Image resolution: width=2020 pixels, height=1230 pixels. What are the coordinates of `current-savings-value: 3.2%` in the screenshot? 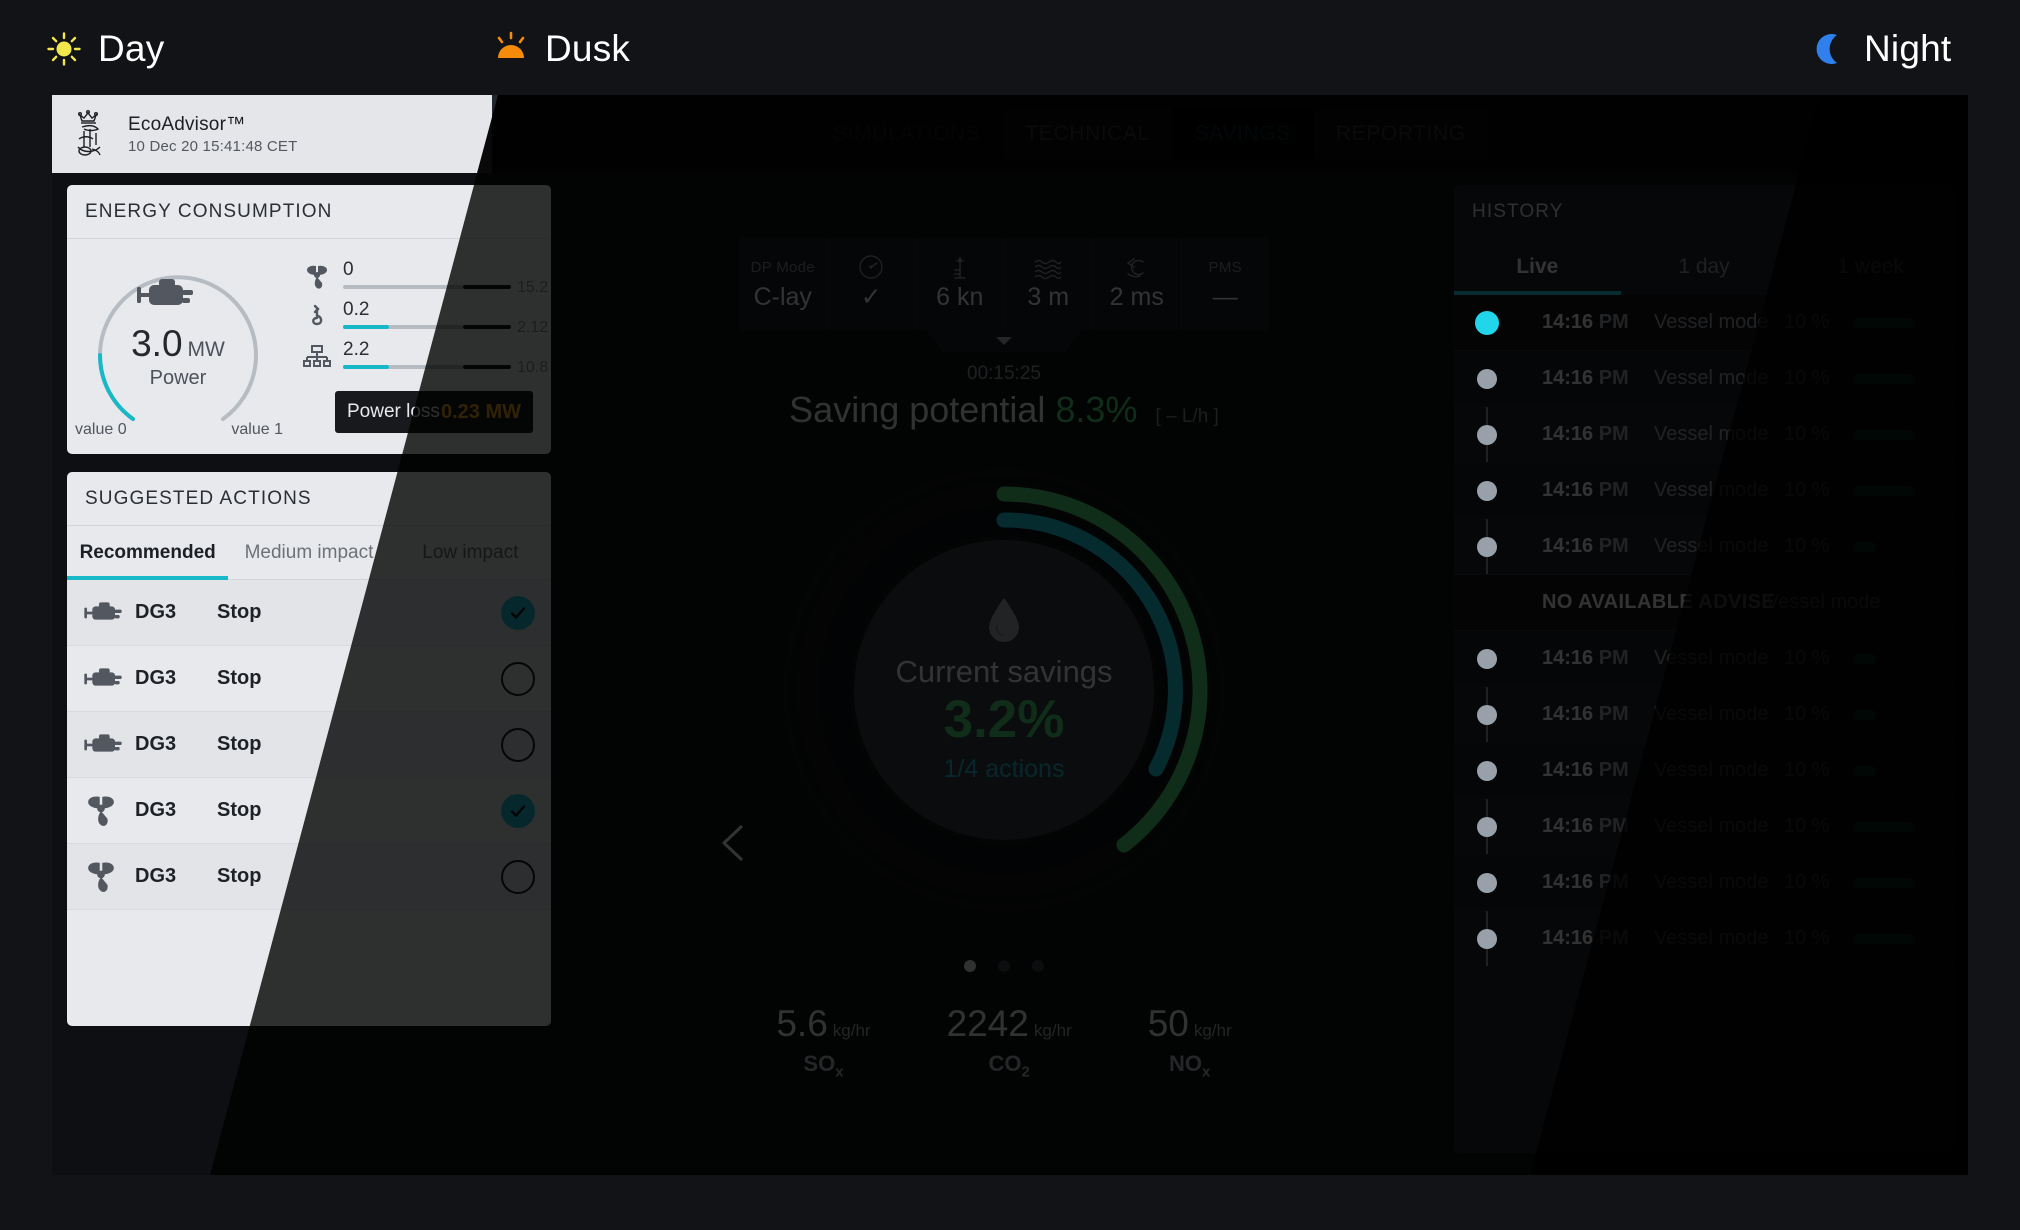 It's located at (1004, 720).